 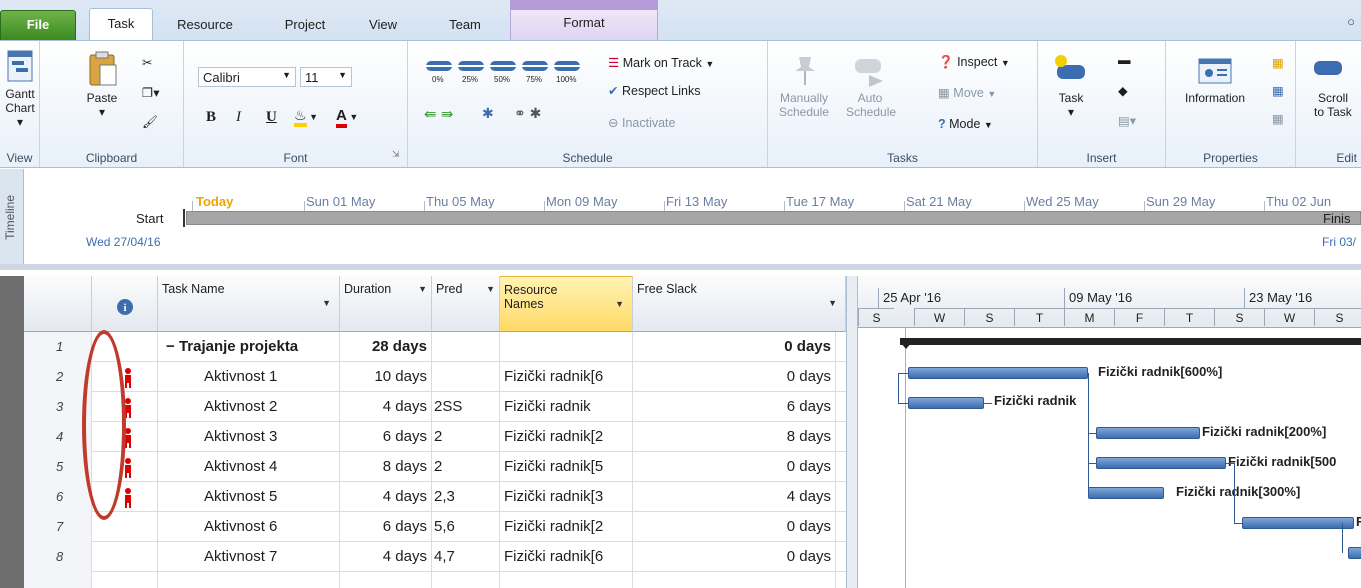 I want to click on add-to-timeline-icon: ▦, so click(x=1278, y=118).